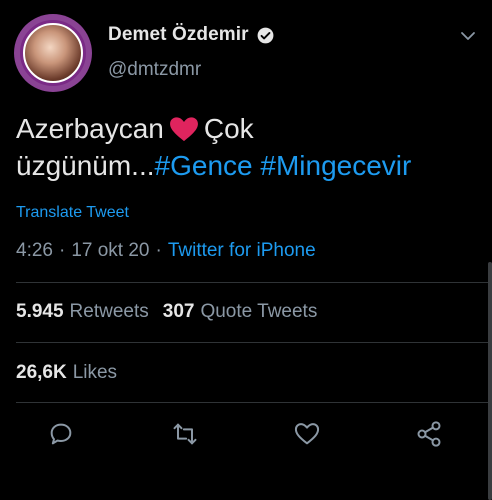 The height and width of the screenshot is (500, 492). I want to click on retweets-stat: 5.945 Retweets, so click(82, 312).